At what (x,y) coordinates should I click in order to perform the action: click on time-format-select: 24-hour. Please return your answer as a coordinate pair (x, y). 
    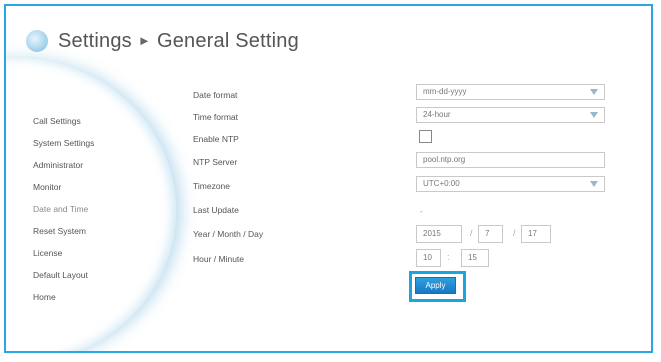
    Looking at the image, I should click on (510, 115).